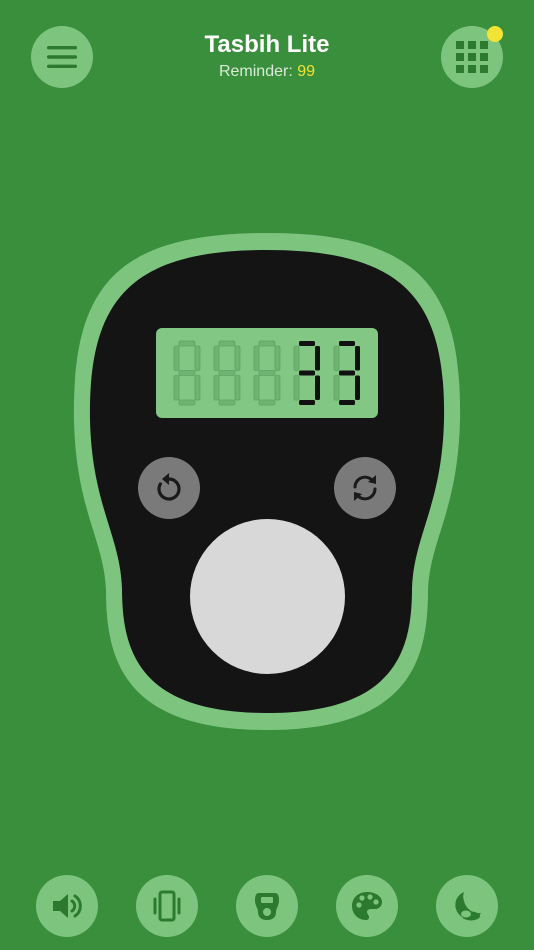 This screenshot has width=534, height=950. I want to click on lcd-digit-0-segment-g, so click(187, 373).